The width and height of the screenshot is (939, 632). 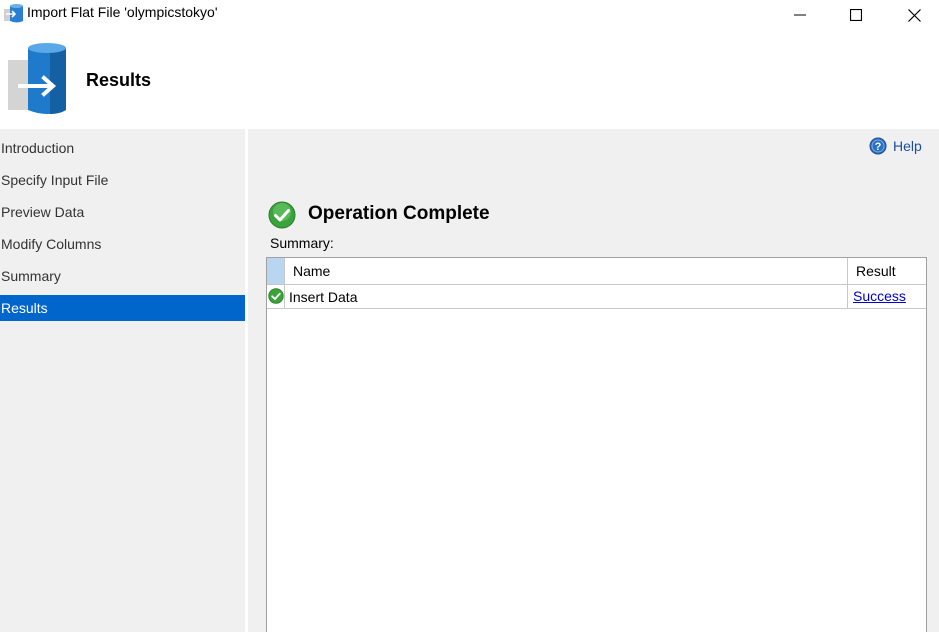 What do you see at coordinates (596, 297) in the screenshot?
I see `table-row: Insert Data Success` at bounding box center [596, 297].